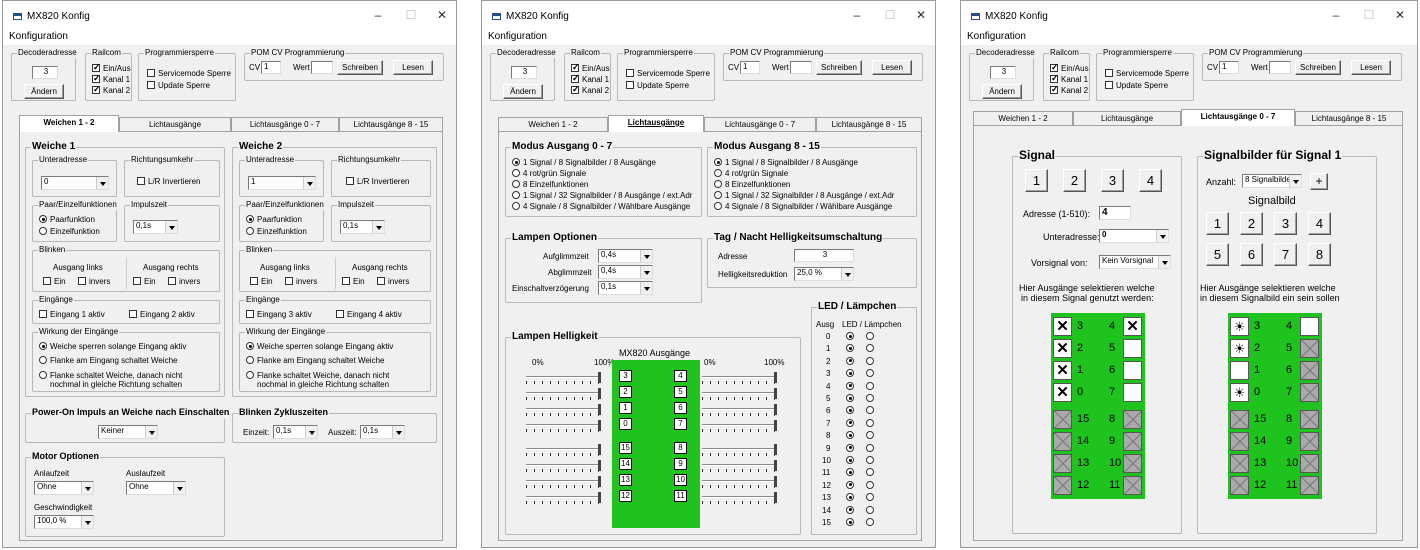 The width and height of the screenshot is (1420, 550). Describe the element at coordinates (625, 256) in the screenshot. I see `aufglimm-select: 0,4s` at that location.